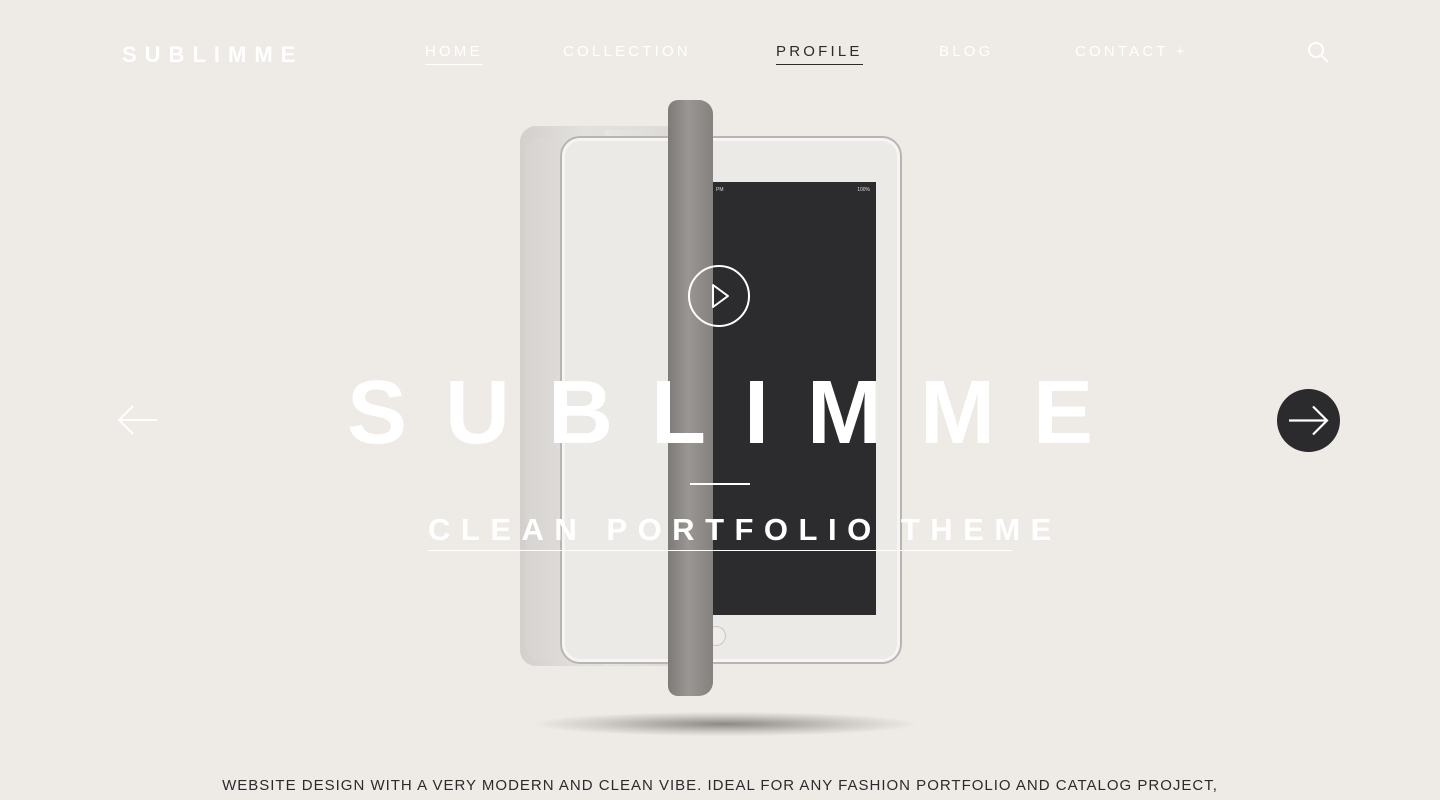  Describe the element at coordinates (1131, 53) in the screenshot. I see `nav-item-contact: CONTACT +` at that location.